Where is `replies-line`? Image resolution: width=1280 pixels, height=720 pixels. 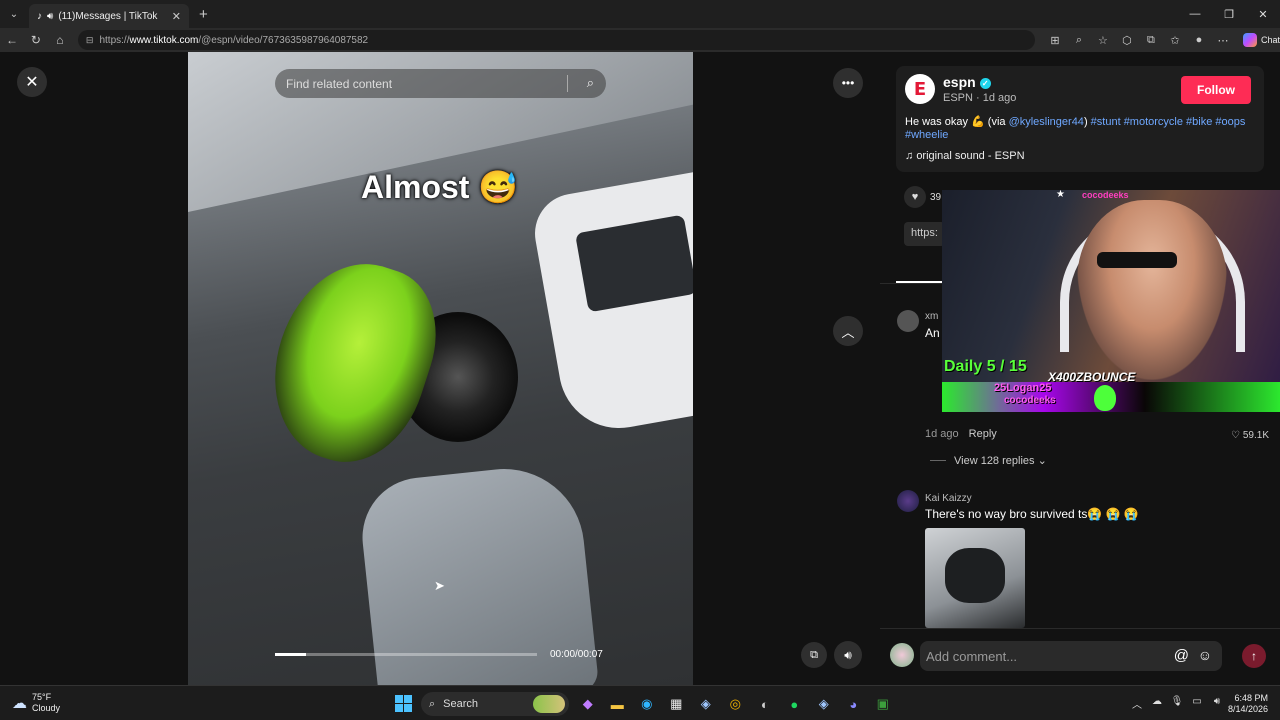
replies-line is located at coordinates (938, 460).